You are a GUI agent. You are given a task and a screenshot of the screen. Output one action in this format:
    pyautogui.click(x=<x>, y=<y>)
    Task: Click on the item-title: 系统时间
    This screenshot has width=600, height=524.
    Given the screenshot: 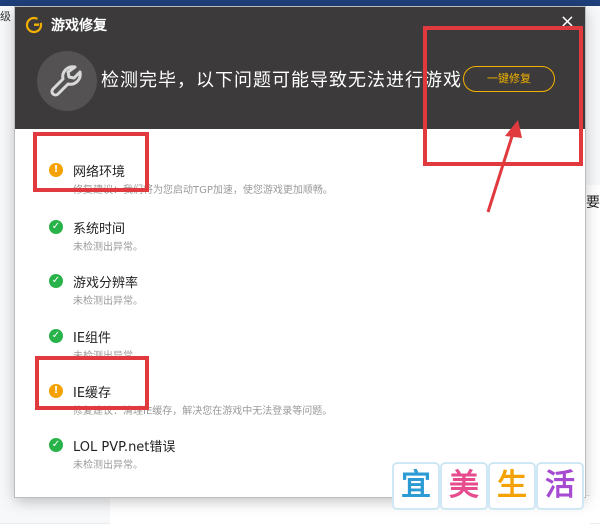 What is the action you would take?
    pyautogui.click(x=99, y=229)
    